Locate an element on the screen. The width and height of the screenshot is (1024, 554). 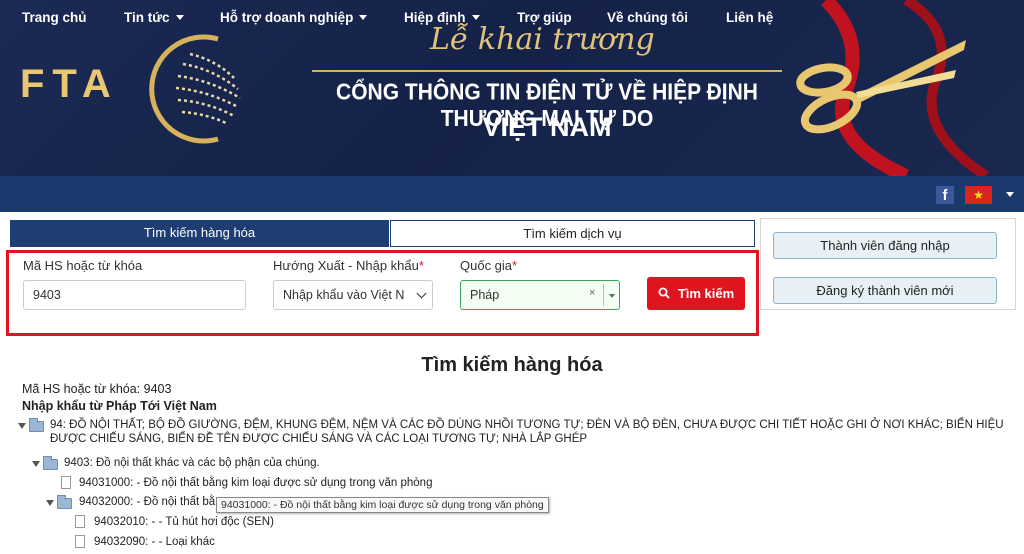
country-label: Quốc gia* is located at coordinates (489, 265).